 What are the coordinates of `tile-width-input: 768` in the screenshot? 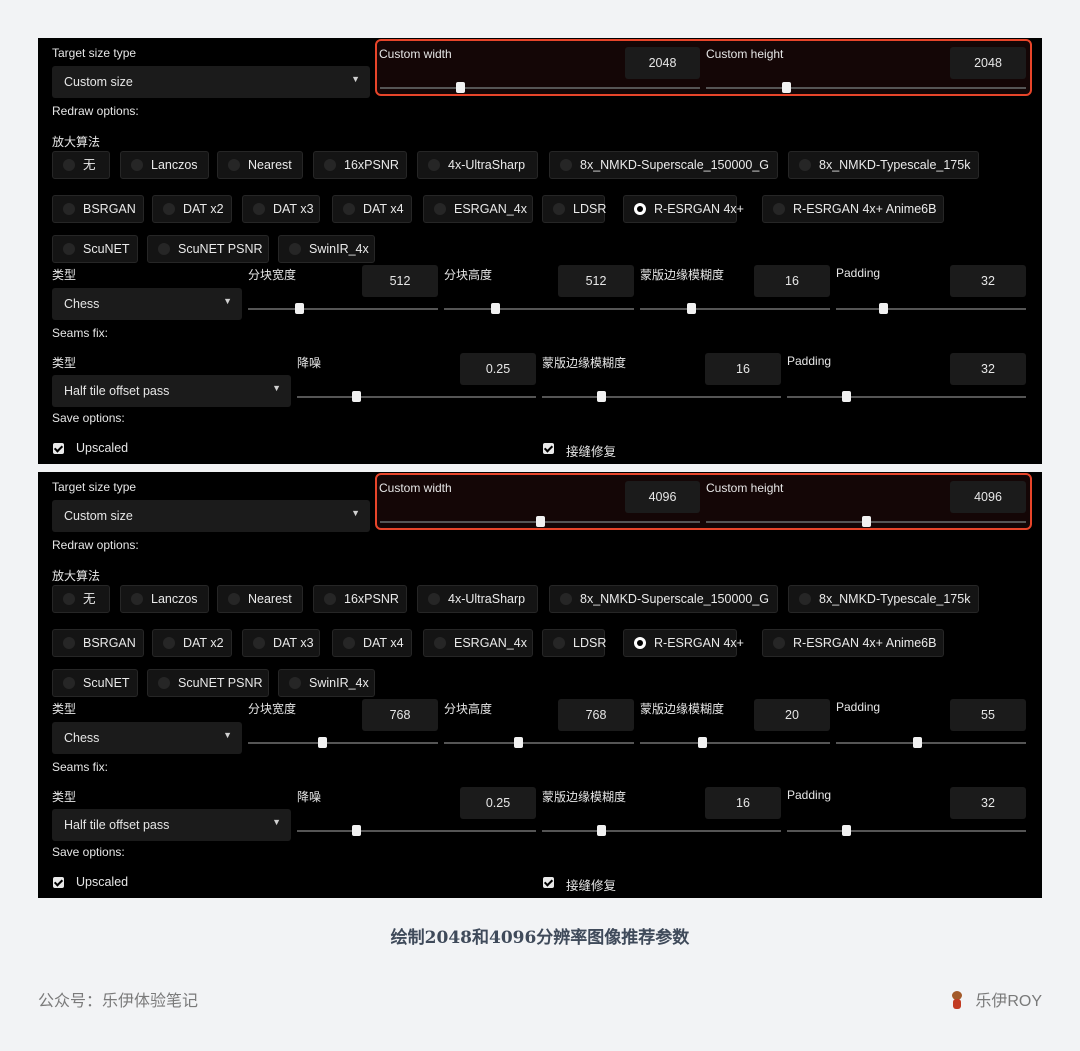 It's located at (400, 715).